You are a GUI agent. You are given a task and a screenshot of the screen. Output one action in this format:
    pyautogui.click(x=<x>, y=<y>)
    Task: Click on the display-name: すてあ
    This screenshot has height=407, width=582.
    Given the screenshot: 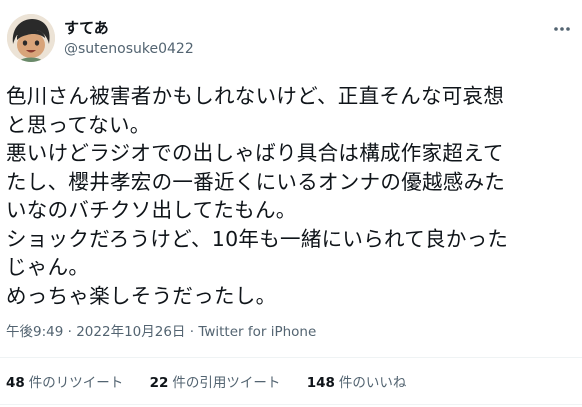 What is the action you would take?
    pyautogui.click(x=86, y=28)
    